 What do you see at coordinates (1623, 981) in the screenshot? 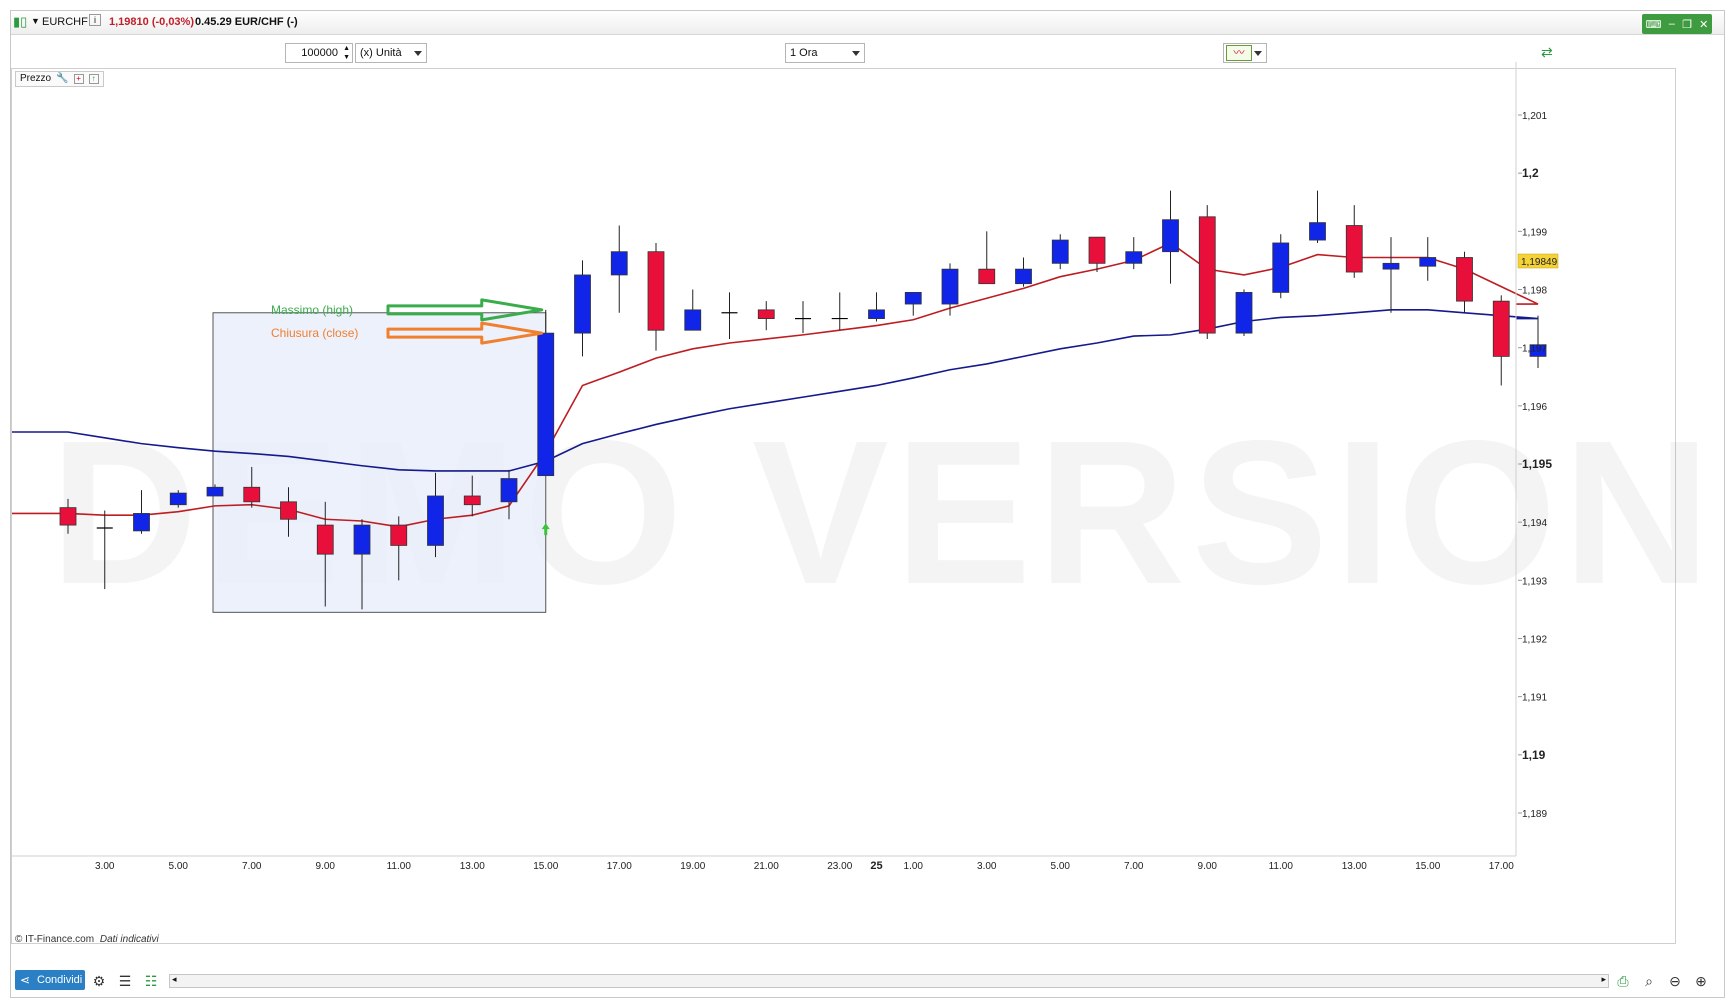
I see `screenshot-icon: ⎙` at bounding box center [1623, 981].